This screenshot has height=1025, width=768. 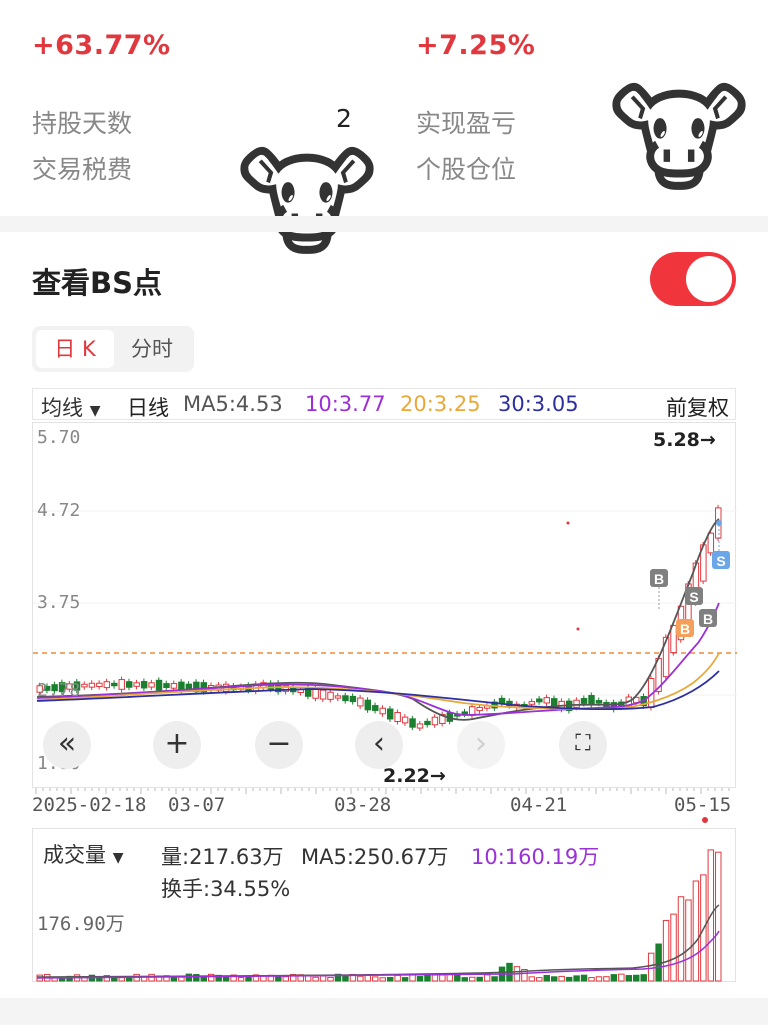 I want to click on fullscreen-button: ⛶, so click(x=583, y=745).